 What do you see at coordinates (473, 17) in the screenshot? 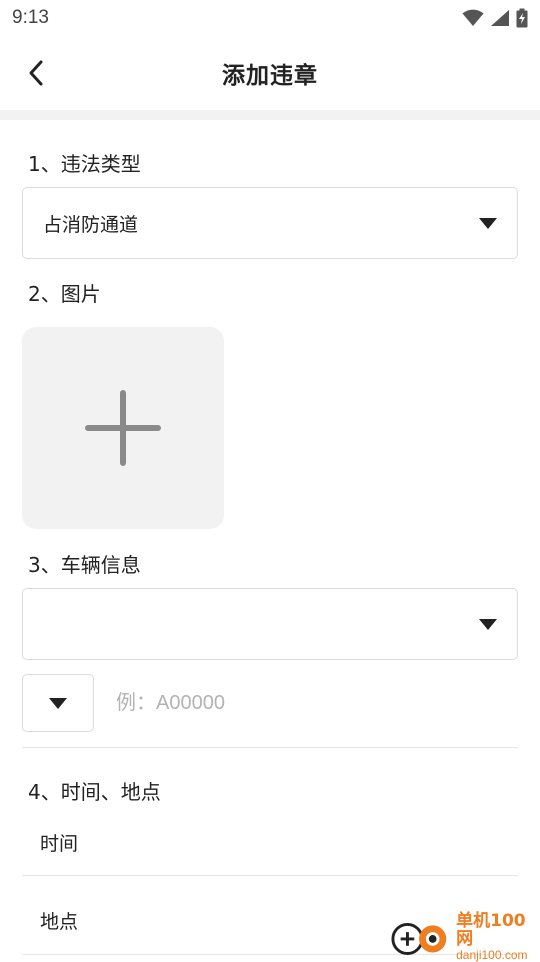
I see `wifi-icon` at bounding box center [473, 17].